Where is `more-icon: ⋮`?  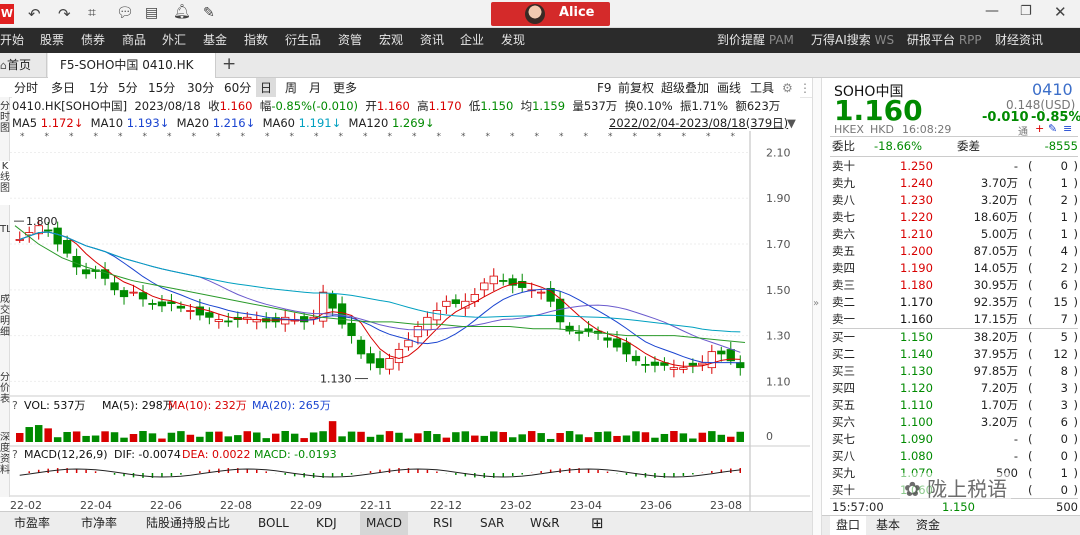
more-icon: ⋮ is located at coordinates (805, 88).